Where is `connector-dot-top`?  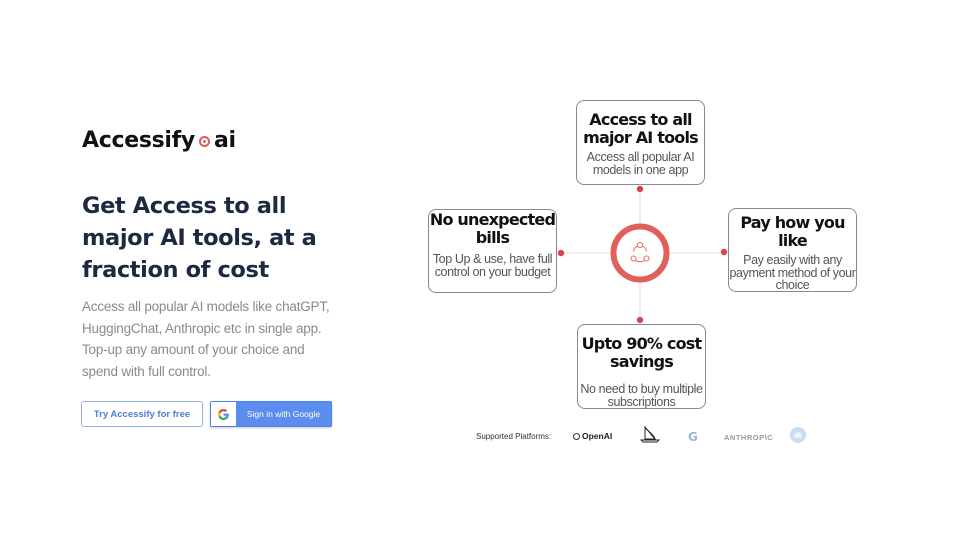 connector-dot-top is located at coordinates (640, 189).